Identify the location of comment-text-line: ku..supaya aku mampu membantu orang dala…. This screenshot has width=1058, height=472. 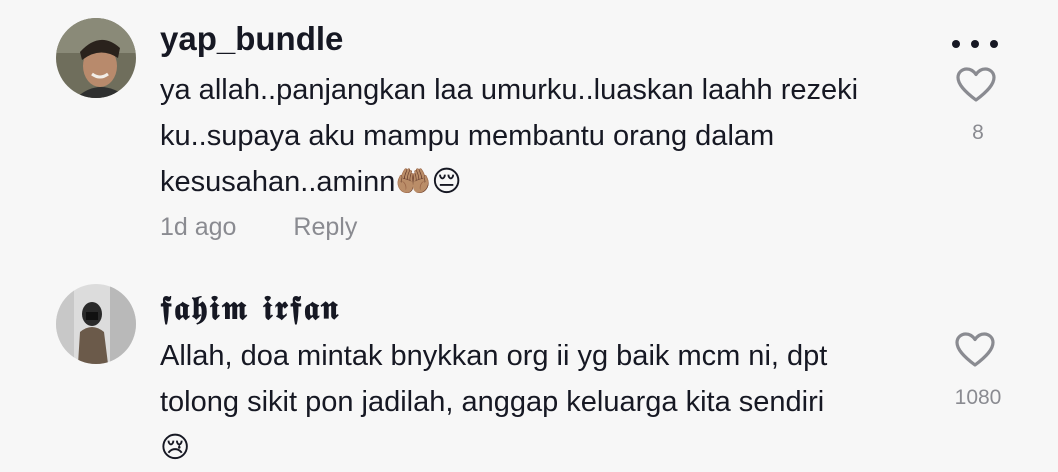
(467, 136).